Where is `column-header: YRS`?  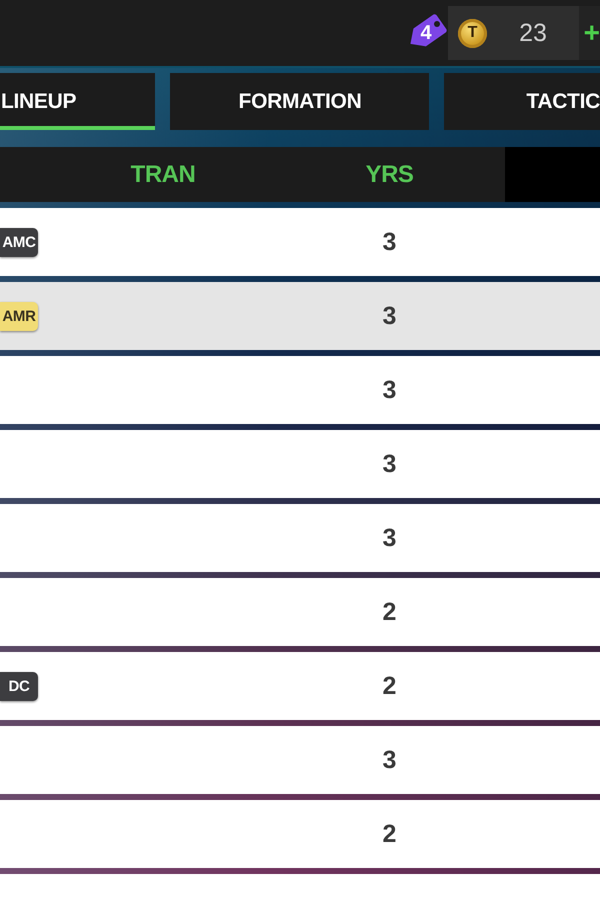 column-header: YRS is located at coordinates (390, 174).